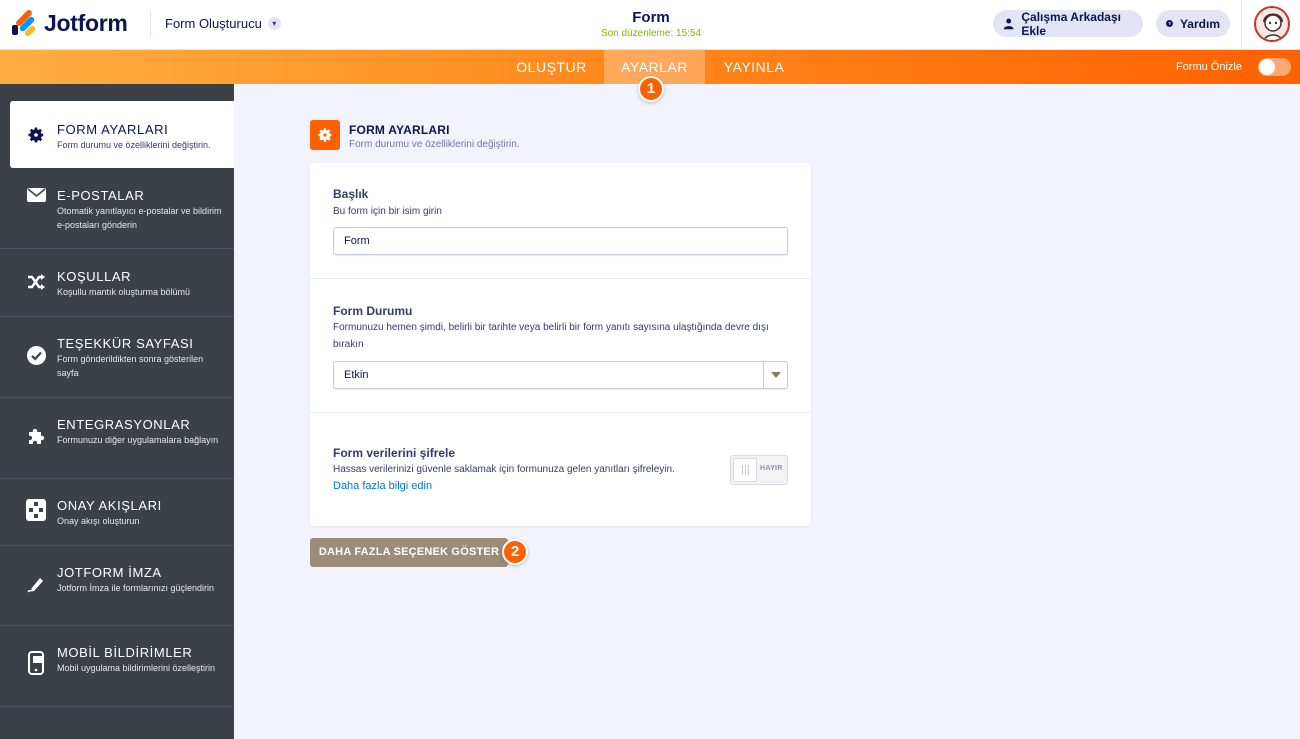 The width and height of the screenshot is (1300, 739). What do you see at coordinates (134, 145) in the screenshot?
I see `sidebar-item-desc: Form durumu ve özelliklerini değiştirin.` at bounding box center [134, 145].